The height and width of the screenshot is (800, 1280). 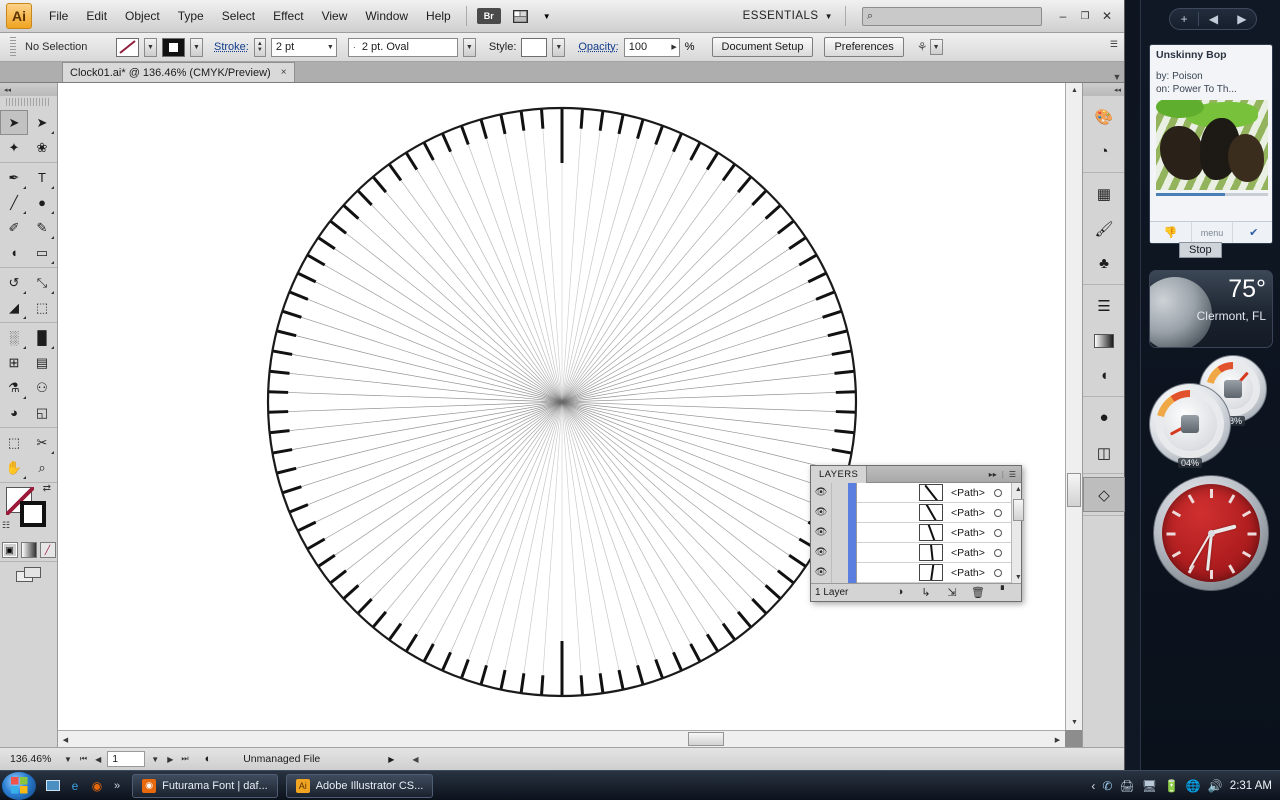 I want to click on stop-button: Stop, so click(x=1200, y=250).